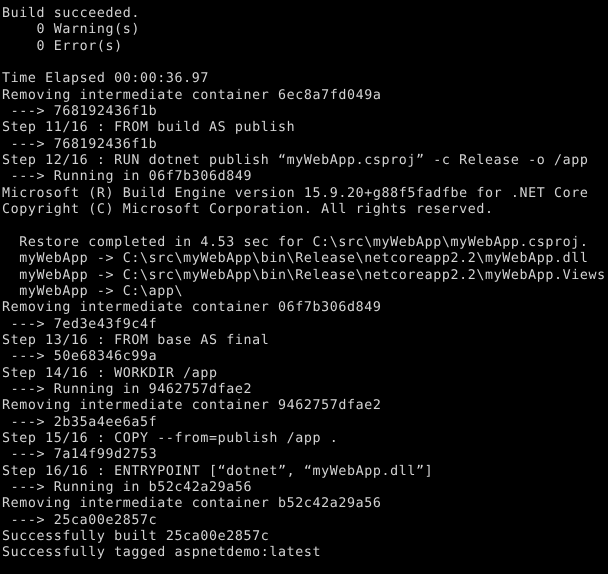  What do you see at coordinates (71, 30) in the screenshot?
I see `console-line: 0 Warning(s)` at bounding box center [71, 30].